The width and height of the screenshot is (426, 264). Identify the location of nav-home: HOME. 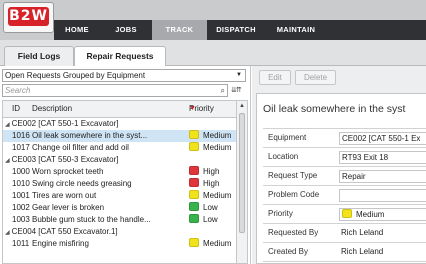
(77, 30).